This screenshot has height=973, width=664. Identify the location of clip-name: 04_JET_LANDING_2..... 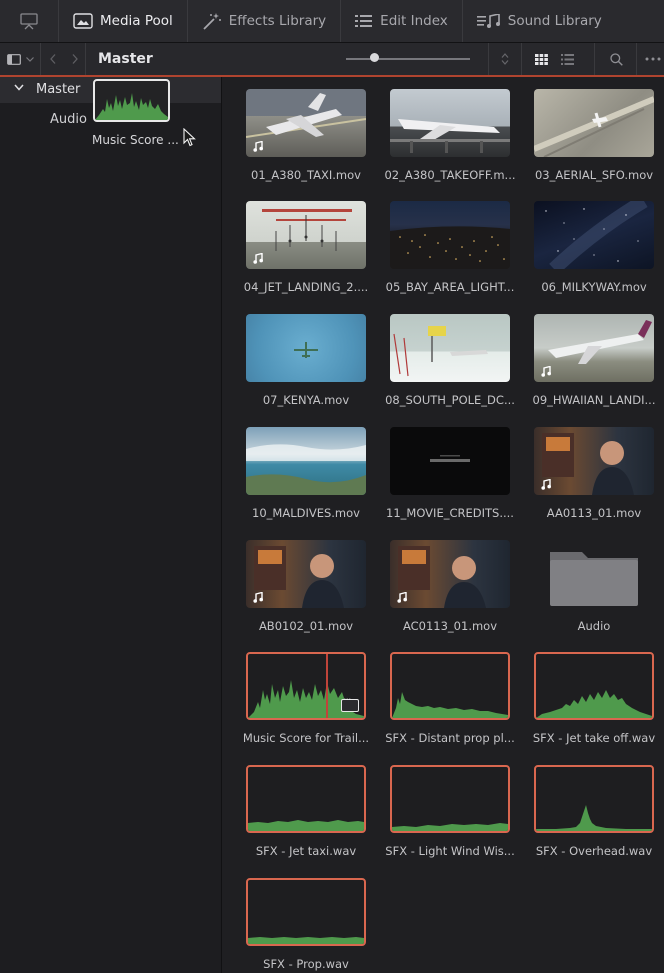
(306, 287).